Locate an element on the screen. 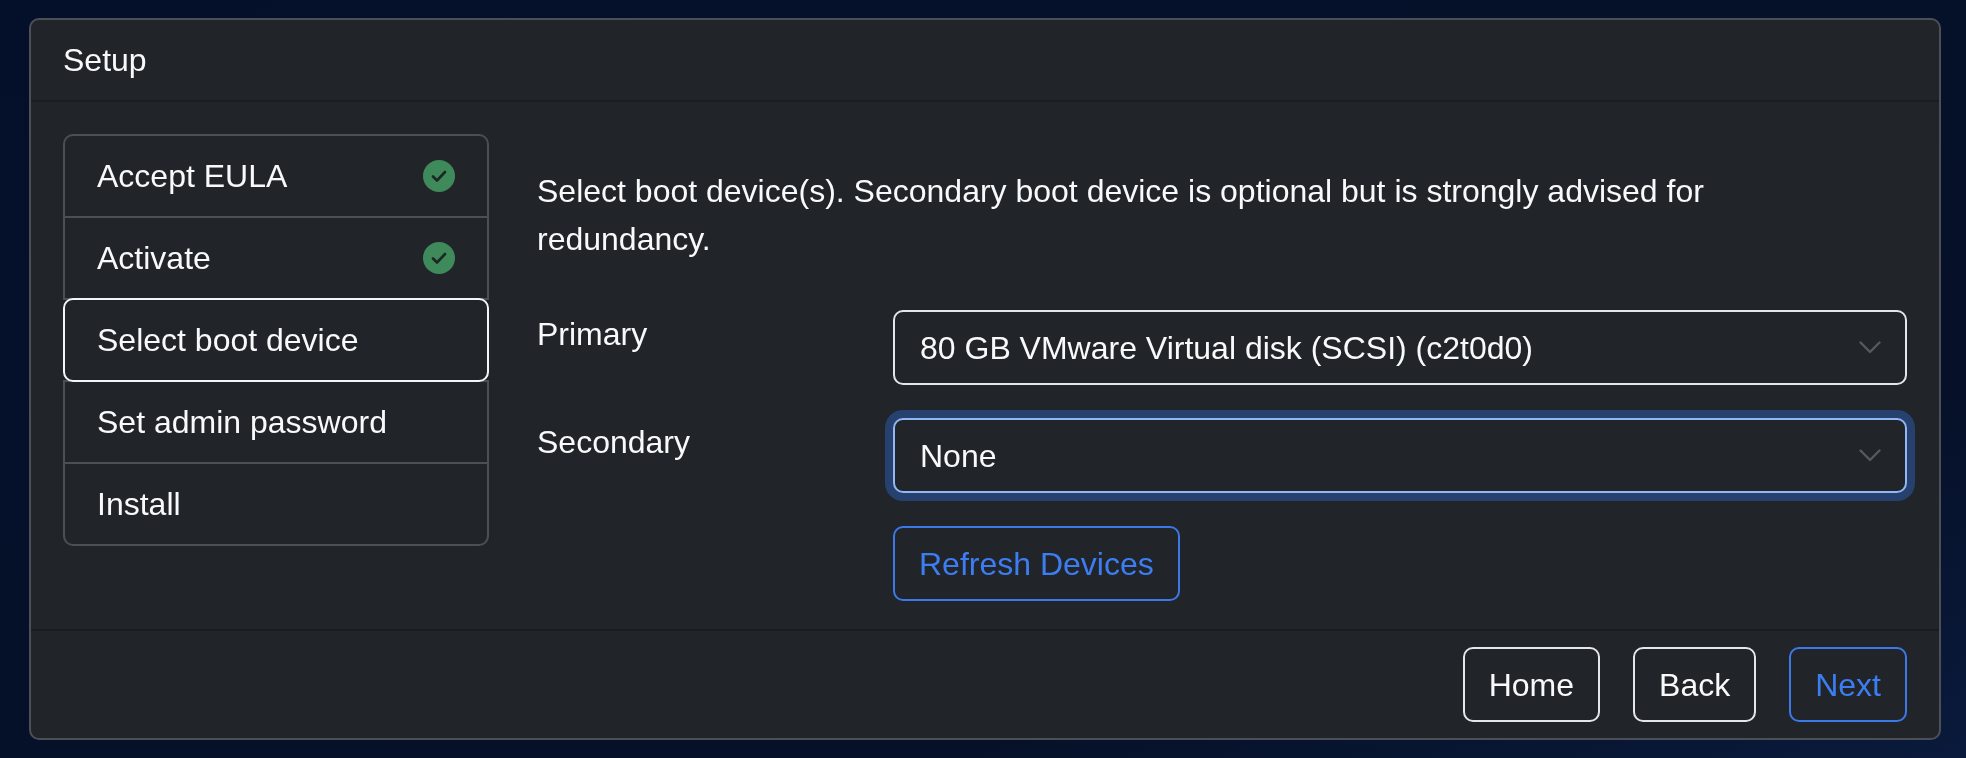 The height and width of the screenshot is (758, 1966). step-item: Install is located at coordinates (276, 504).